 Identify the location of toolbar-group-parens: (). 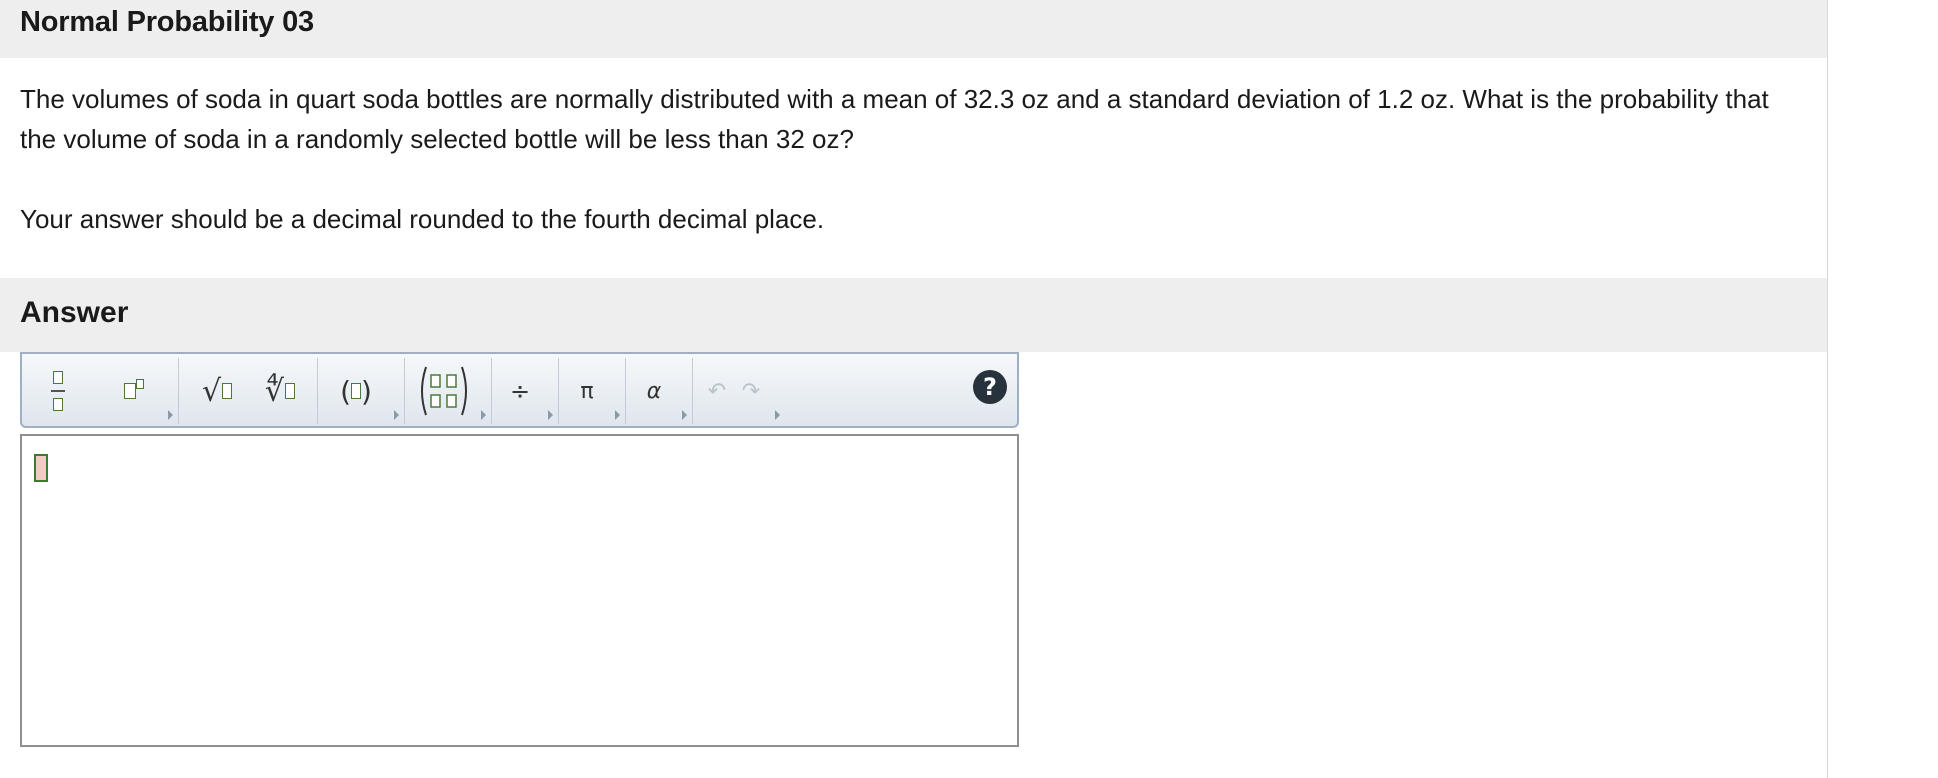
(361, 391).